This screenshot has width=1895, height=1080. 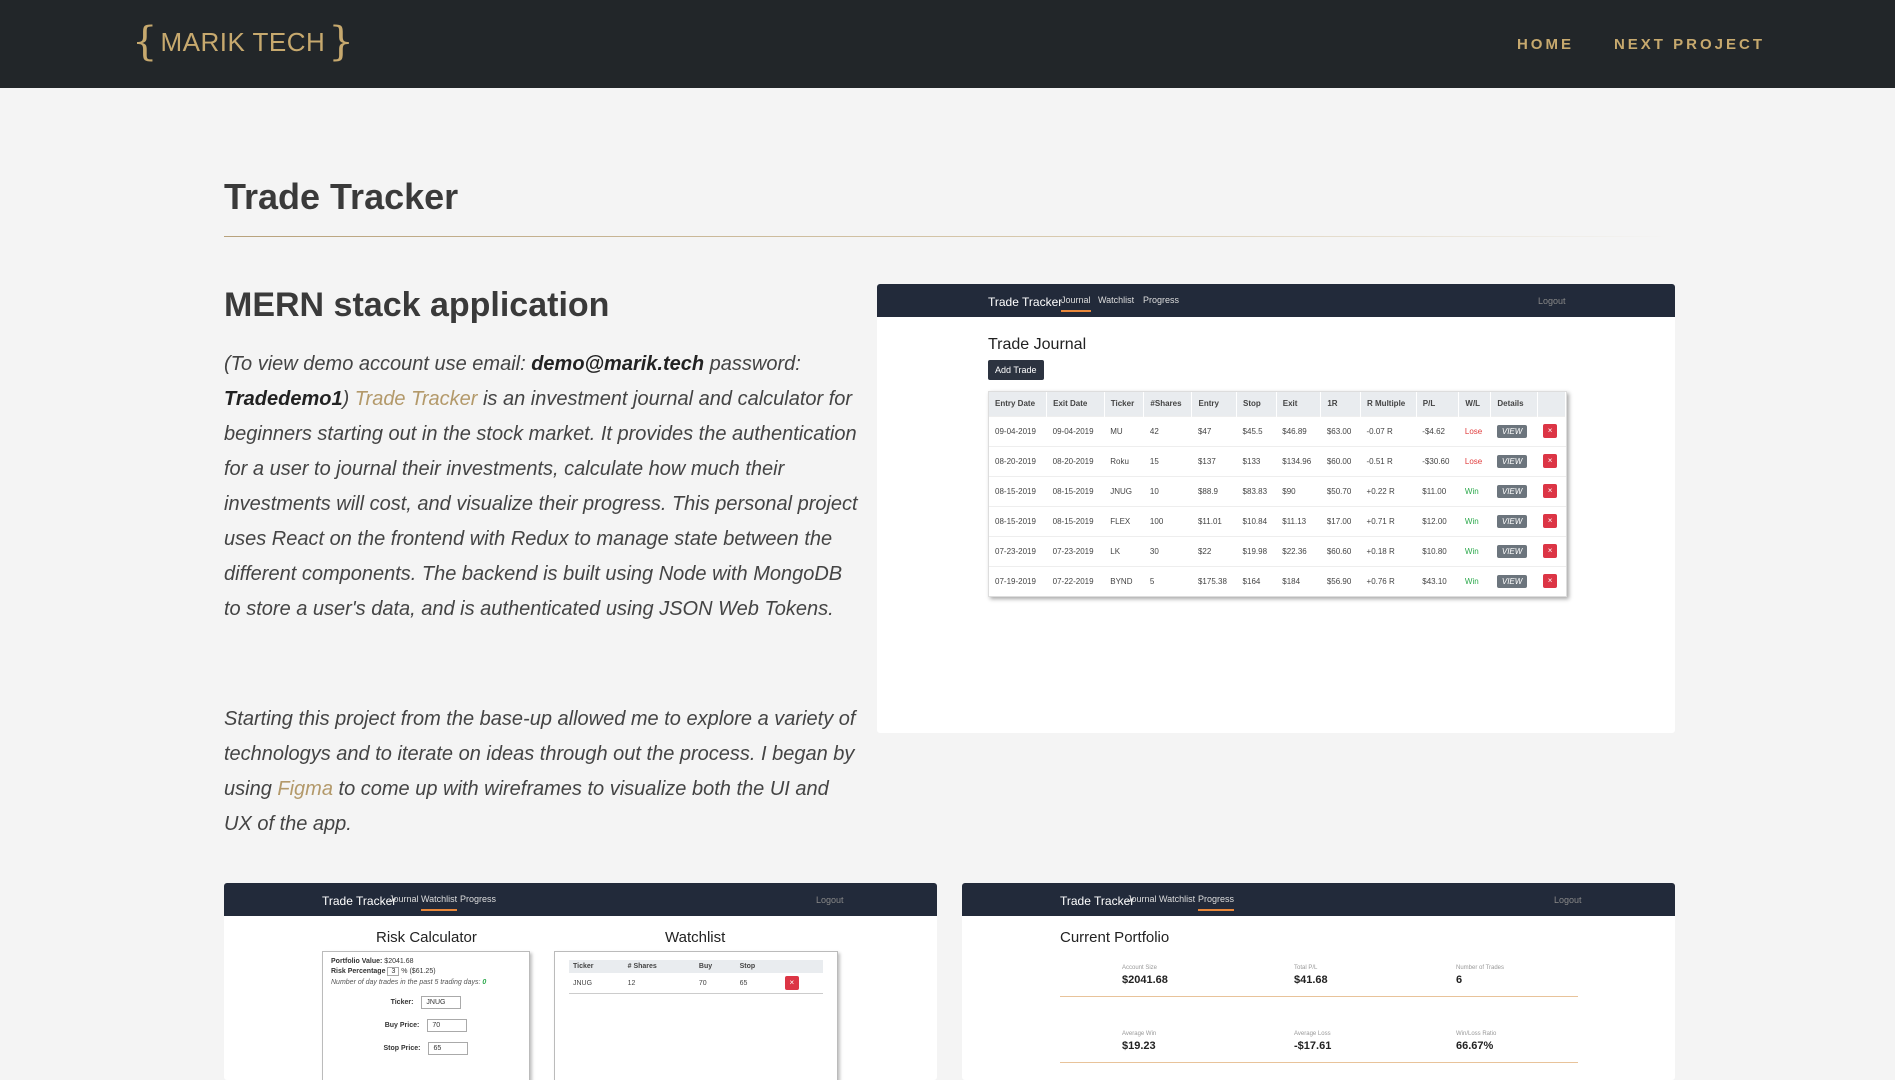 I want to click on journal-cell: FLEX, so click(x=1124, y=520).